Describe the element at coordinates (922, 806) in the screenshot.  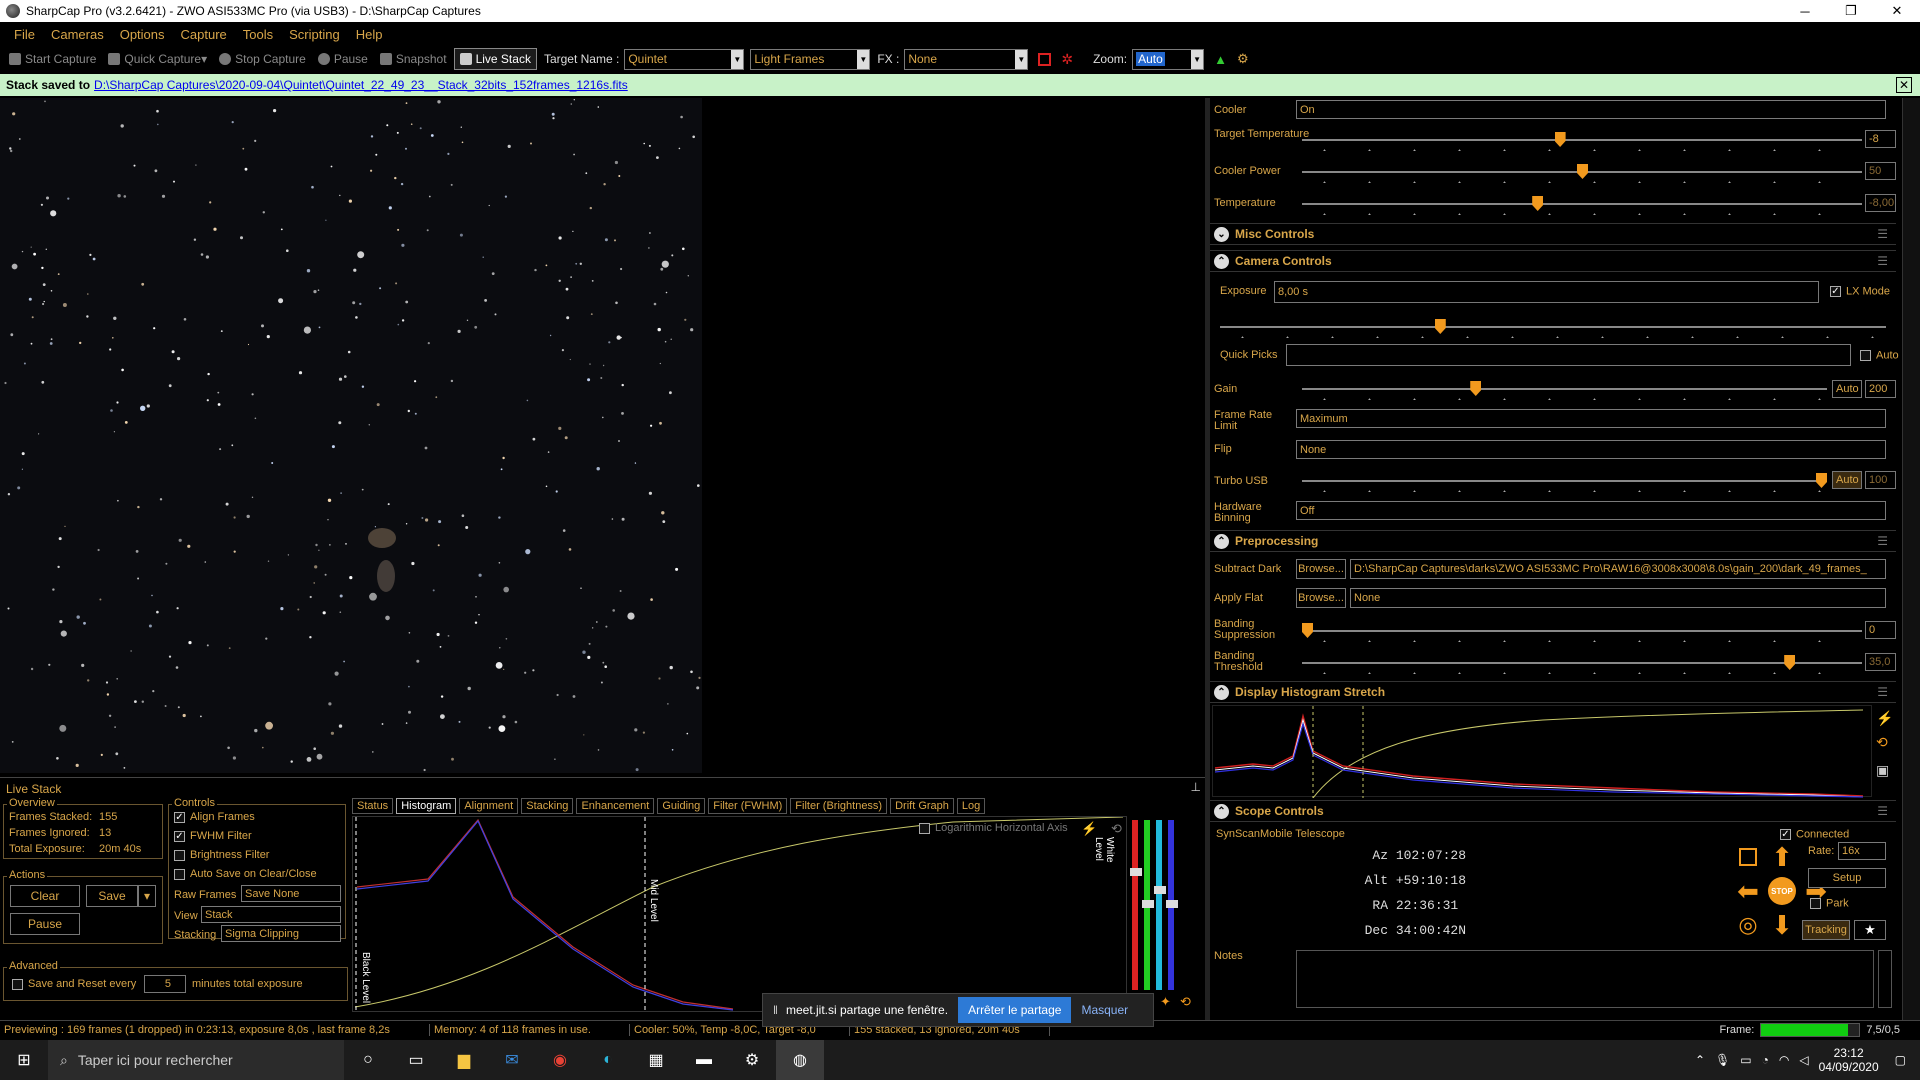
I see `tab-drift-graph: Drift Graph` at that location.